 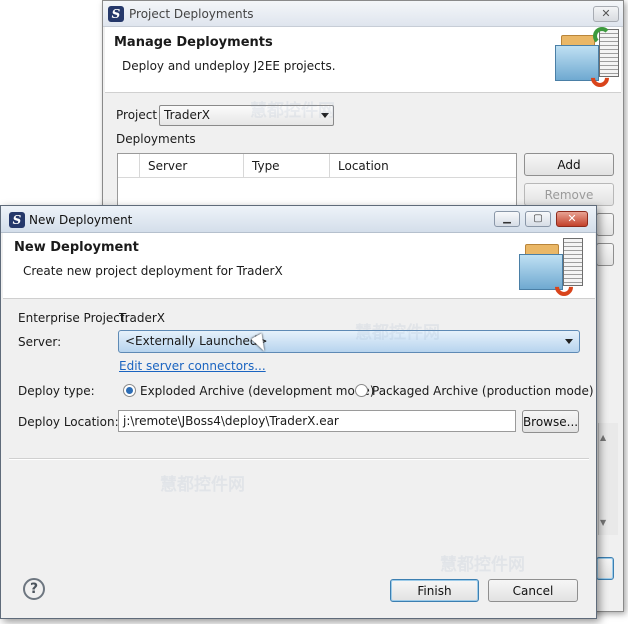 I want to click on help-icon: ?, so click(x=34, y=589).